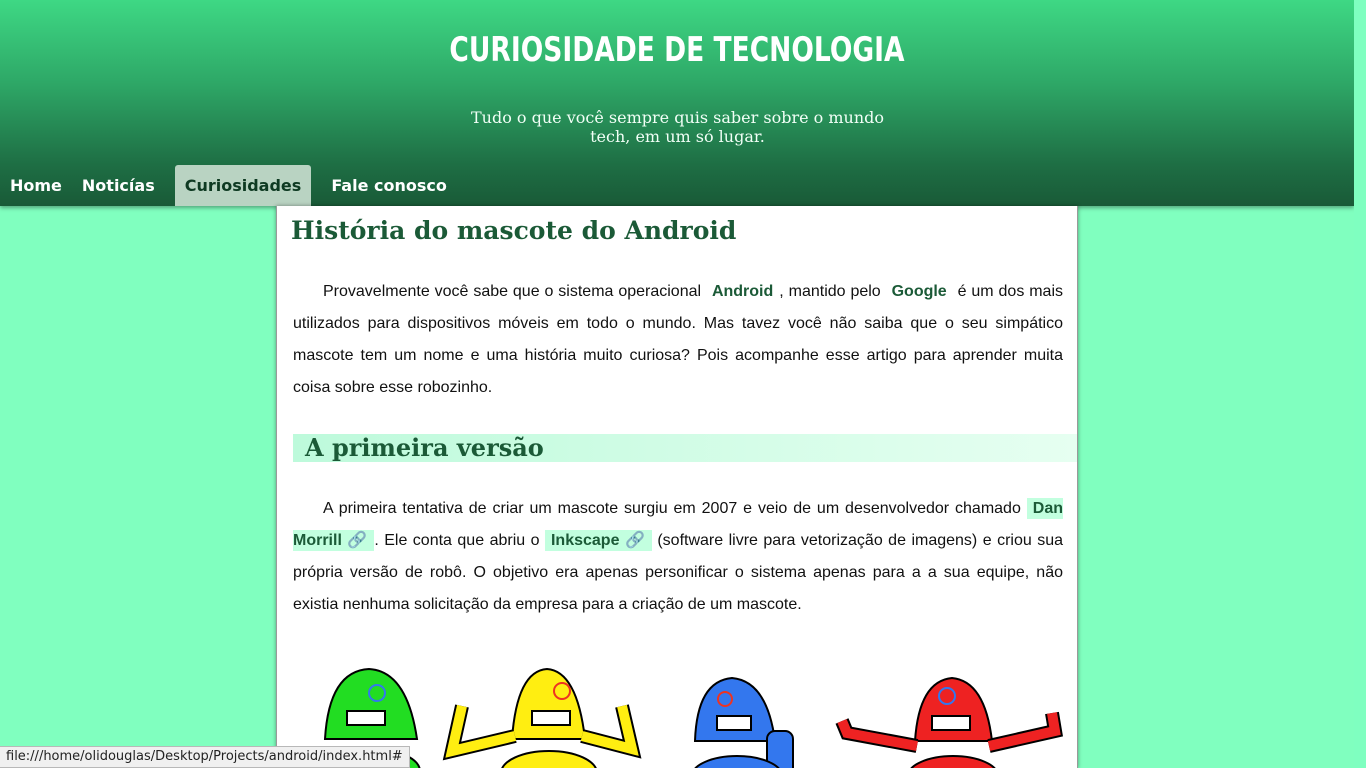 This screenshot has height=768, width=1366. Describe the element at coordinates (542, 717) in the screenshot. I see `robot-yellow` at that location.